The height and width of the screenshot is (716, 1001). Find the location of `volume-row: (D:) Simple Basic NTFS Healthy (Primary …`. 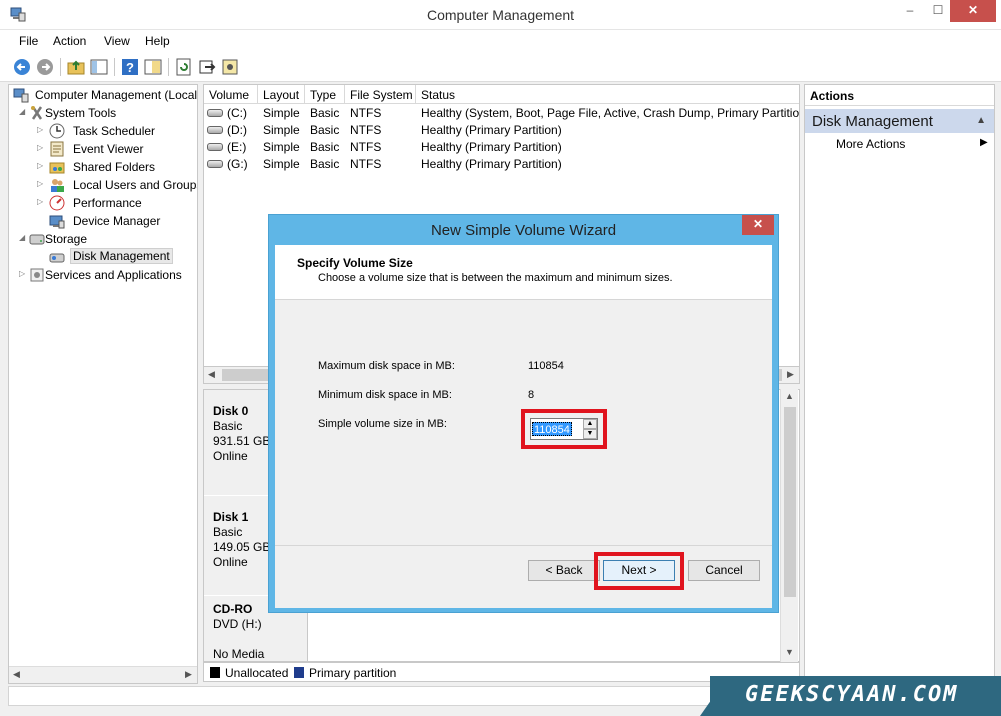

volume-row: (D:) Simple Basic NTFS Healthy (Primary … is located at coordinates (501, 130).